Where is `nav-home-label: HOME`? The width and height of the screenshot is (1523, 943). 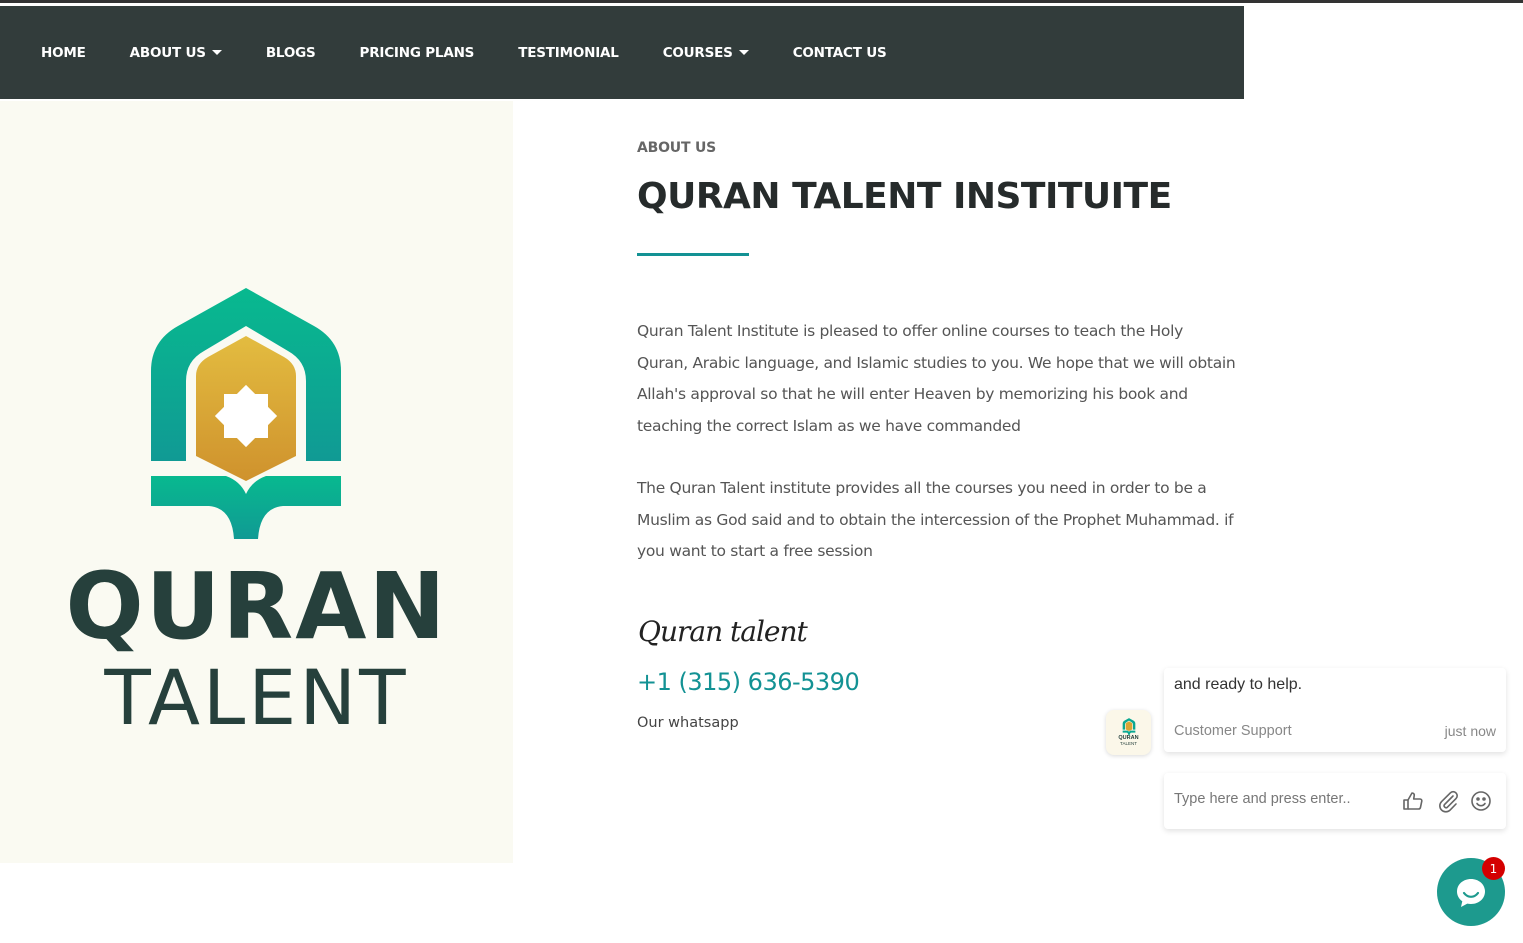
nav-home-label: HOME is located at coordinates (63, 52).